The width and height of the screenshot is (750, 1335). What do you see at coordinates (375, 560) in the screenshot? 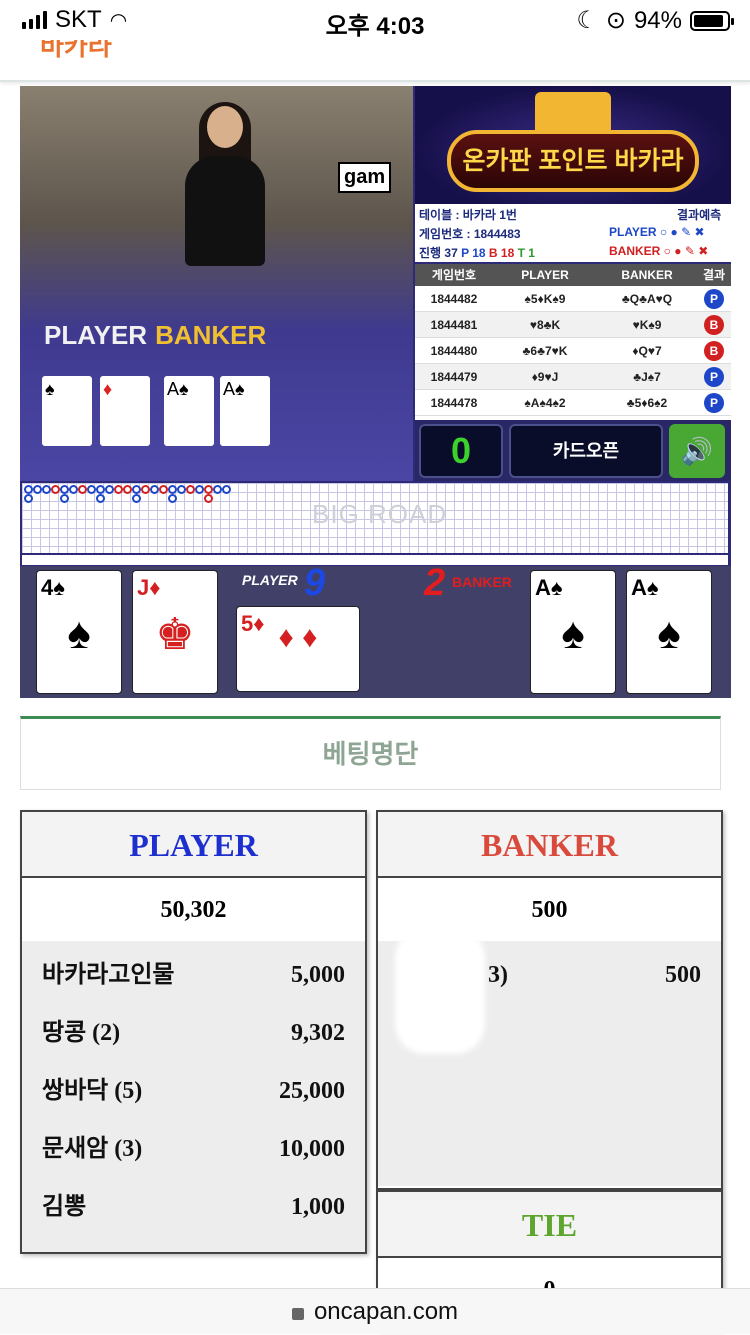
I see `road-strip` at bounding box center [375, 560].